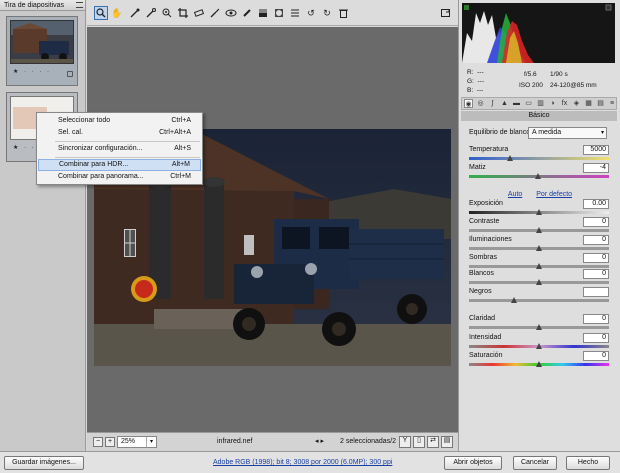 The width and height of the screenshot is (620, 473). I want to click on tab-effects: ▥, so click(540, 103).